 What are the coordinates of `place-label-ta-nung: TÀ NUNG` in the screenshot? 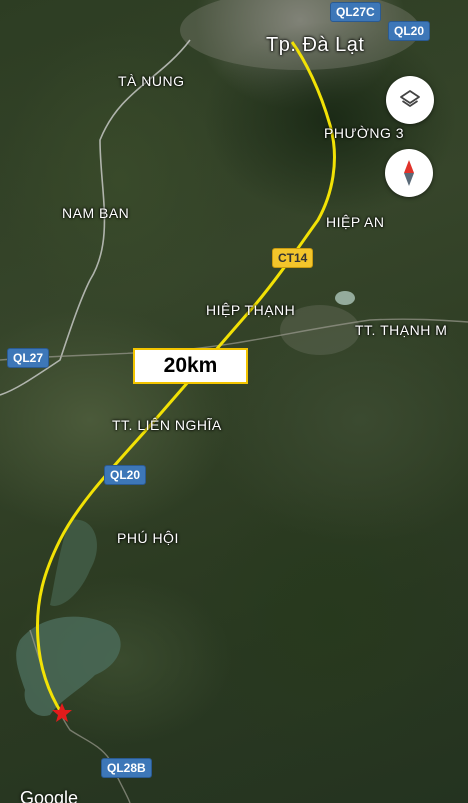 It's located at (151, 81).